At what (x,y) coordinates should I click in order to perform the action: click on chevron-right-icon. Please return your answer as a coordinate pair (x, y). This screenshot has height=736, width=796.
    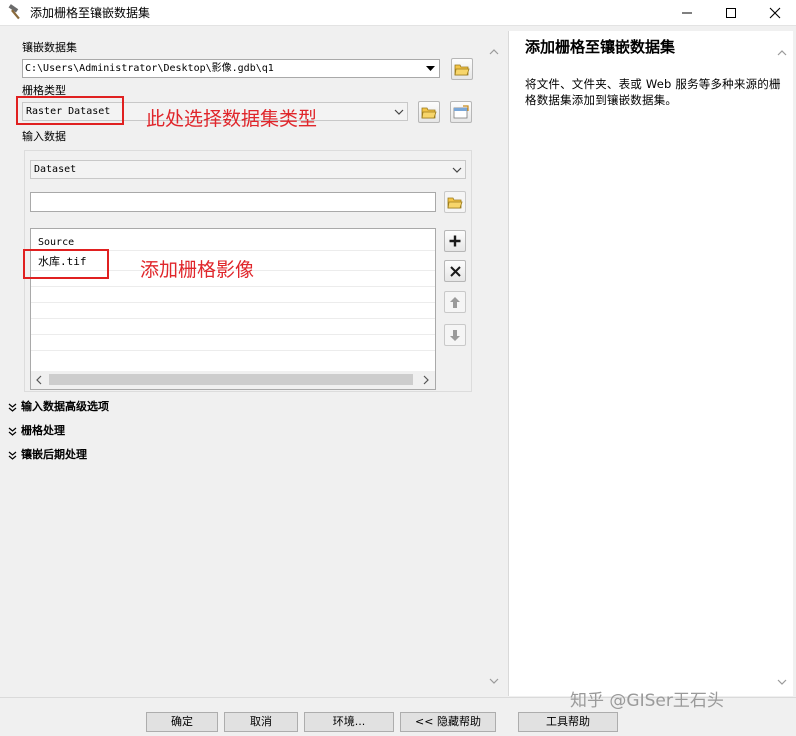
    Looking at the image, I should click on (426, 381).